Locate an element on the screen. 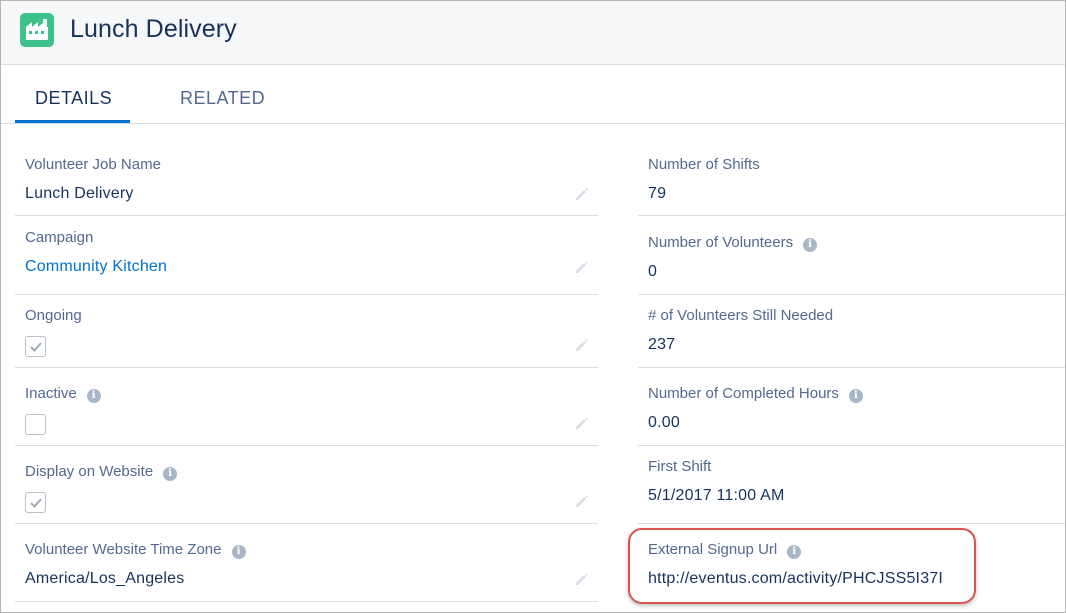  field-label: Ongoing is located at coordinates (53, 315).